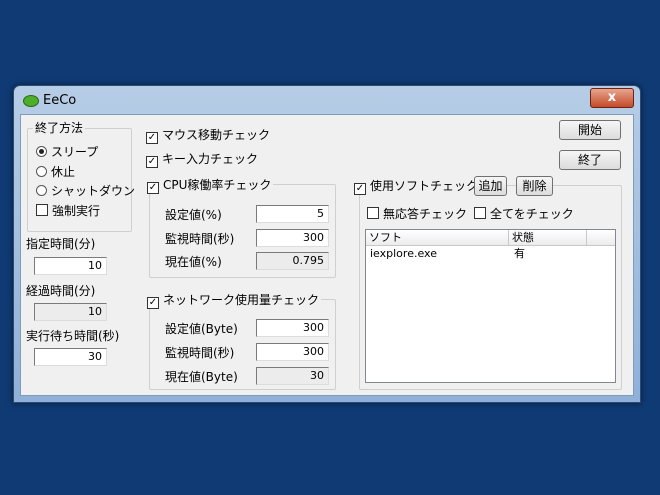  I want to click on network-check-legend: ネットワーク使用量チェック, so click(241, 300).